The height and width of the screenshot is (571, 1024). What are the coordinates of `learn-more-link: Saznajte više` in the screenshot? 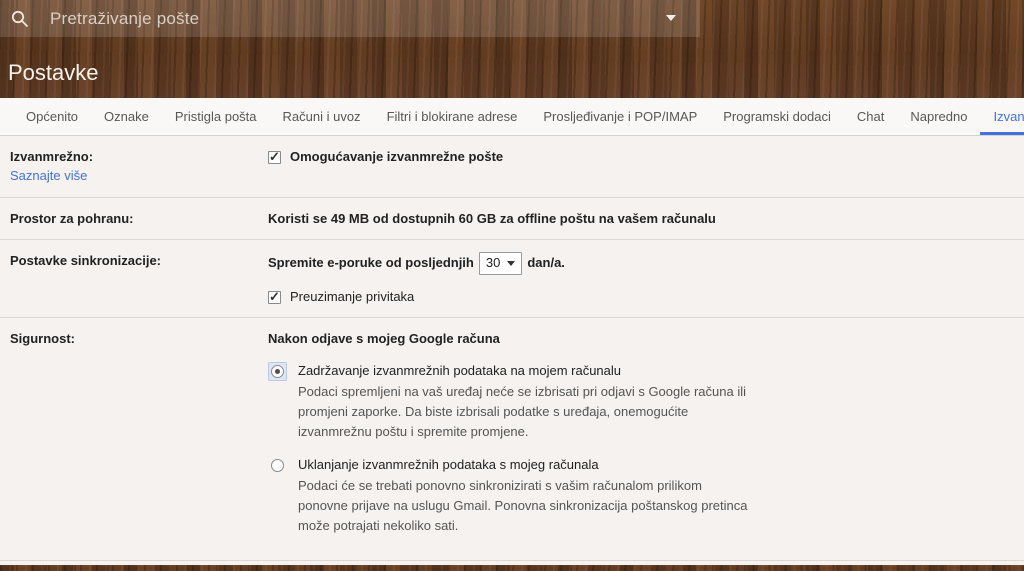 It's located at (48, 176).